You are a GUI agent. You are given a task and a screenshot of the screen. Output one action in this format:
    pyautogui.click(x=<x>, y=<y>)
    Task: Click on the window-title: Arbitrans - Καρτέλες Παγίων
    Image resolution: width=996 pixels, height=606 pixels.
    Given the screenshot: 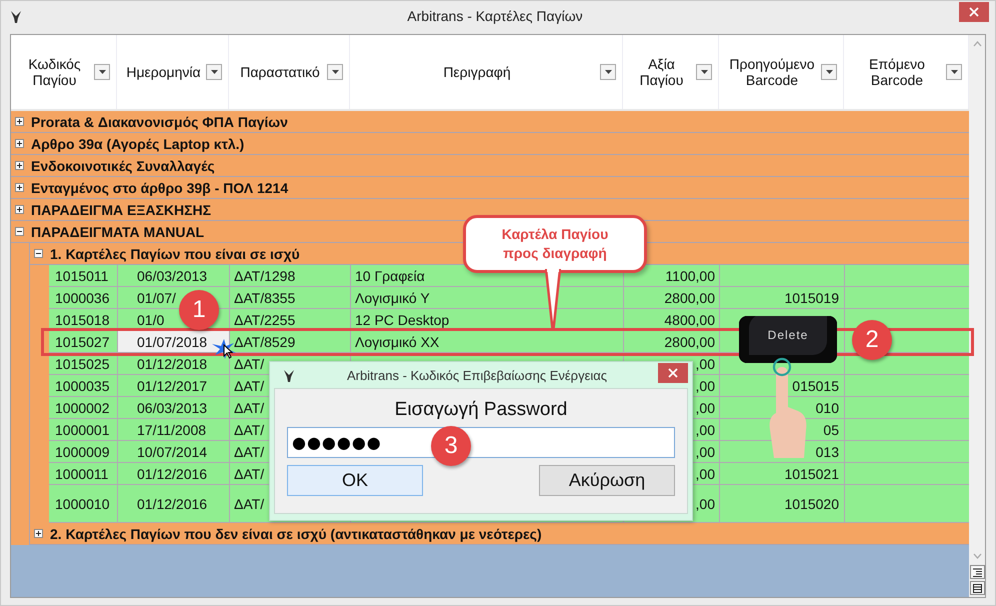 What is the action you would take?
    pyautogui.click(x=495, y=16)
    